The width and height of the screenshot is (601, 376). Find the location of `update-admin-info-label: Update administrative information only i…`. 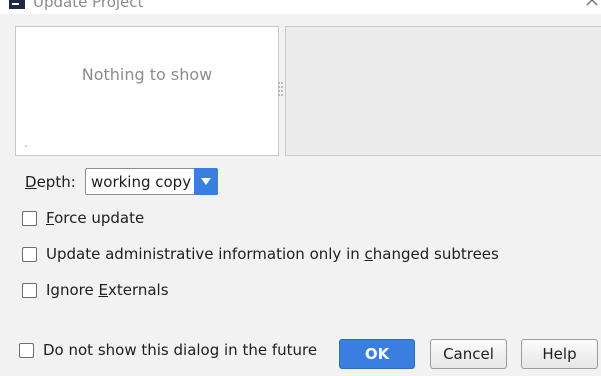

update-admin-info-label: Update administrative information only i… is located at coordinates (272, 254).